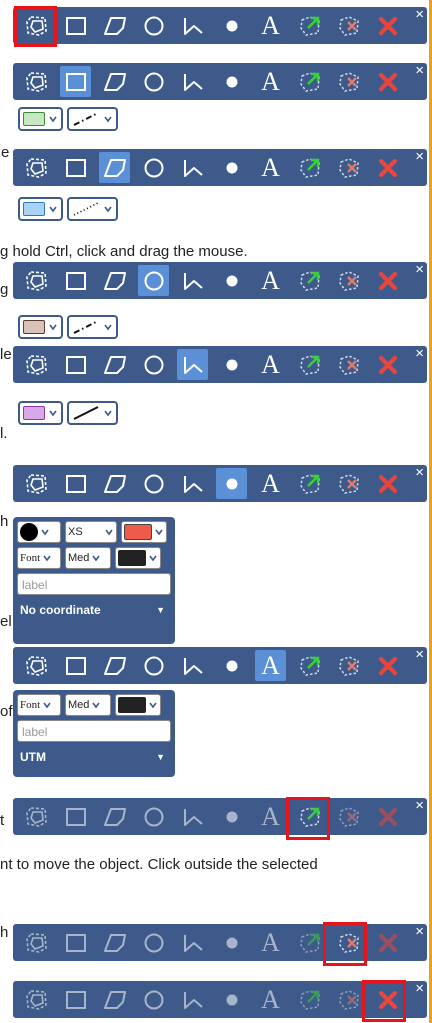 The height and width of the screenshot is (1023, 432). What do you see at coordinates (94, 757) in the screenshot?
I see `coordinate-select: UTM ▼` at bounding box center [94, 757].